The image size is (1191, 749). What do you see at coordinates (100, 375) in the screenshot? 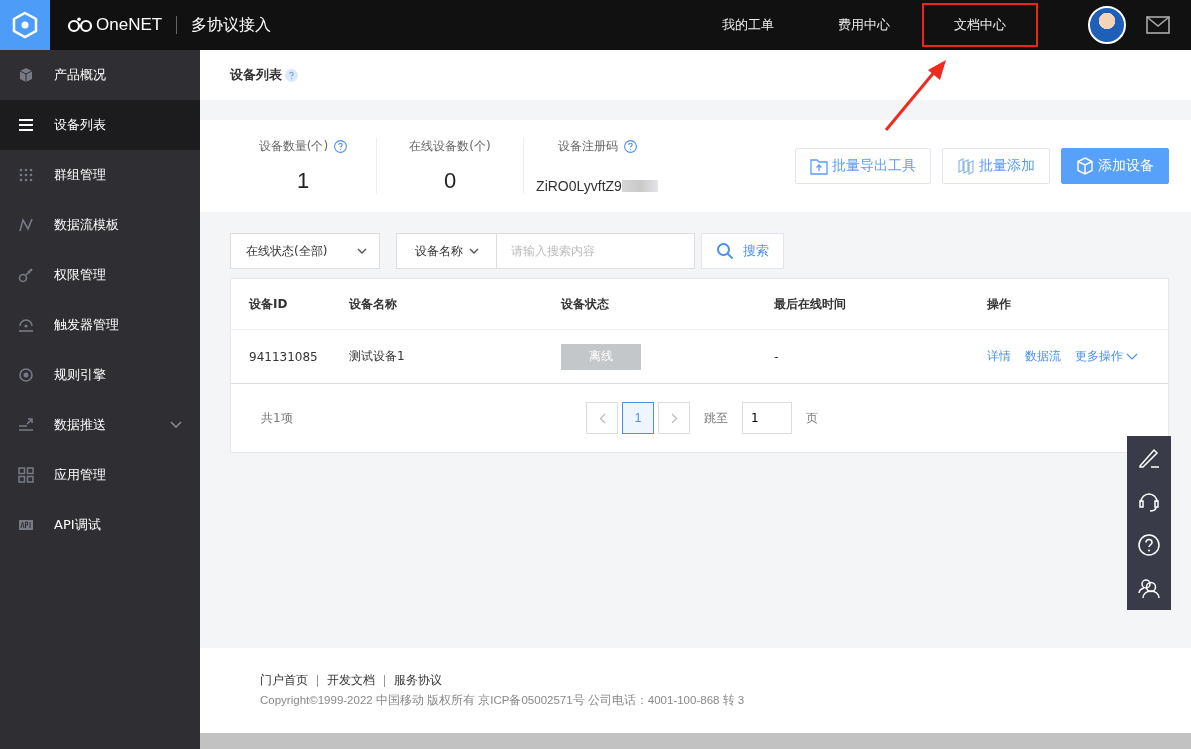
I see `sidebar-item: 规则引擎` at bounding box center [100, 375].